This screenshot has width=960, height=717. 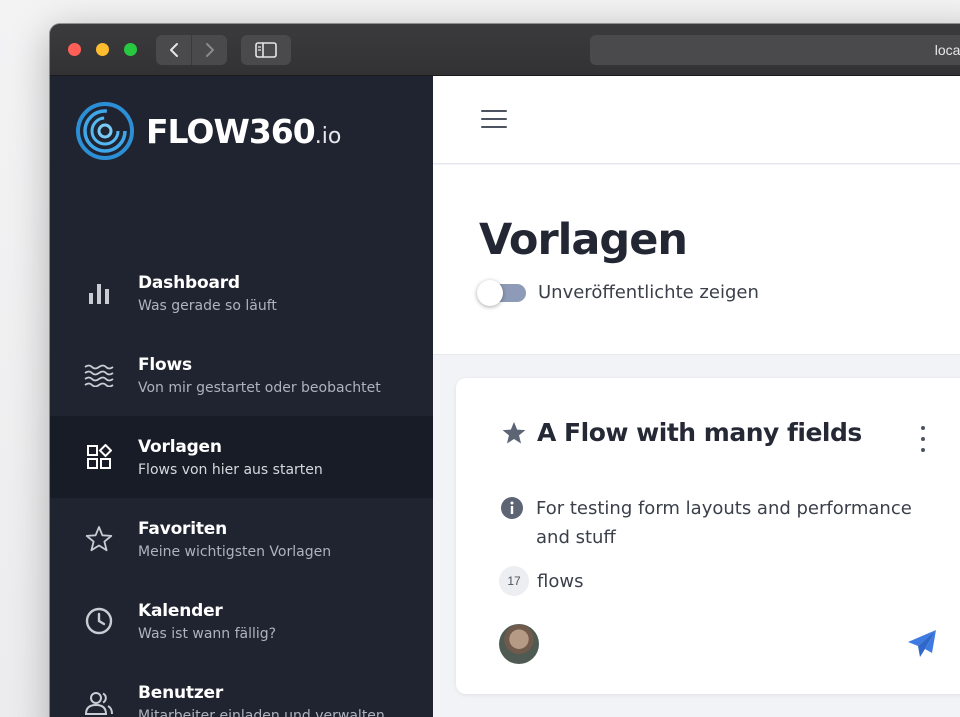 I want to click on address-bar: localhost, so click(x=775, y=50).